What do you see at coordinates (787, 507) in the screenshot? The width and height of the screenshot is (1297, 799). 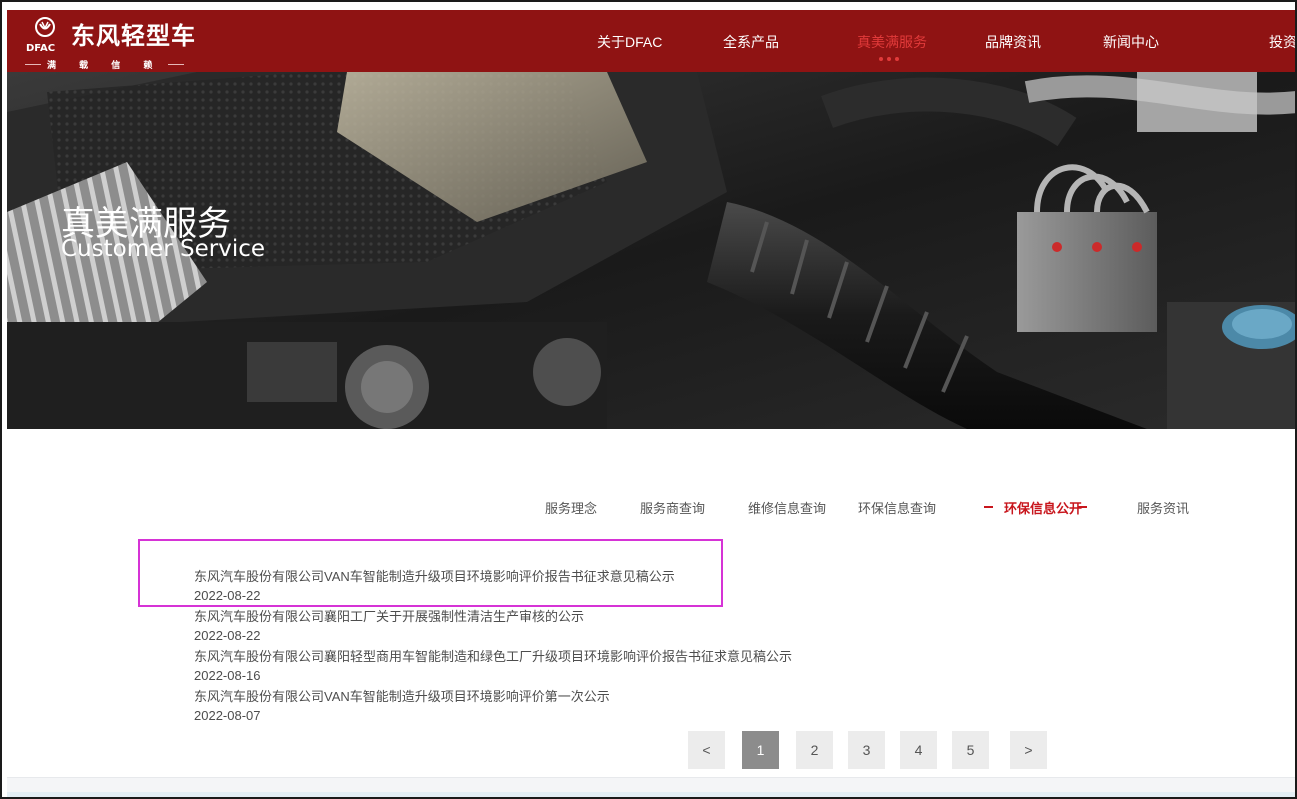 I see `subnav-item-repair-info: 维修信息查询` at bounding box center [787, 507].